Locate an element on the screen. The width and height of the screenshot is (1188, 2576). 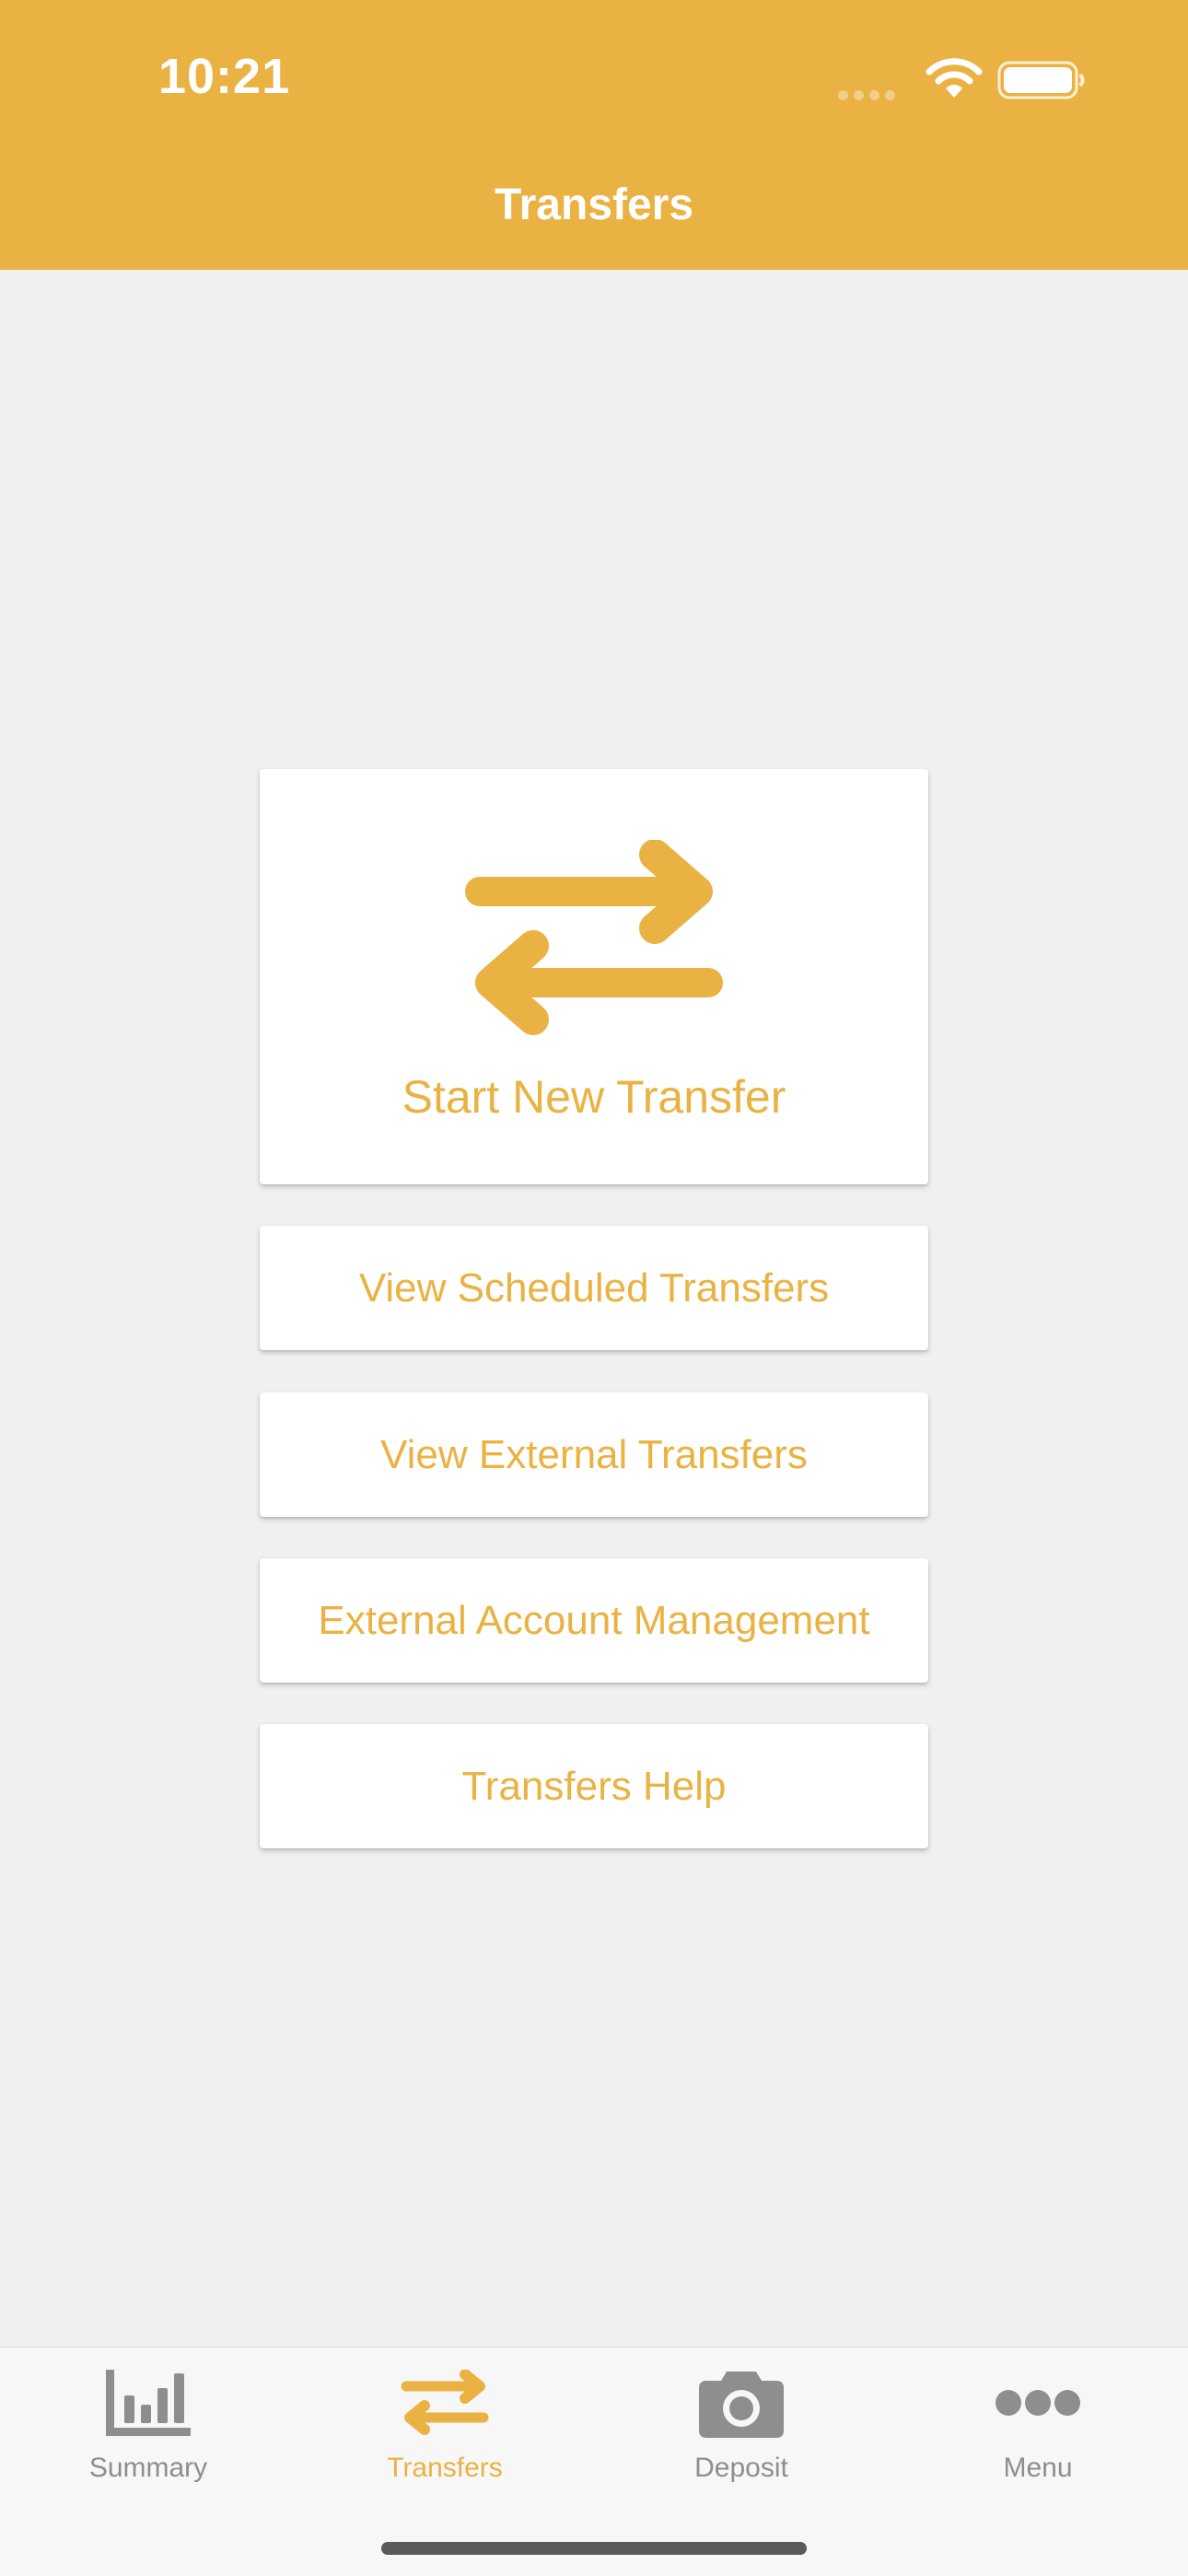
tab-summary-label: Summary is located at coordinates (148, 2468).